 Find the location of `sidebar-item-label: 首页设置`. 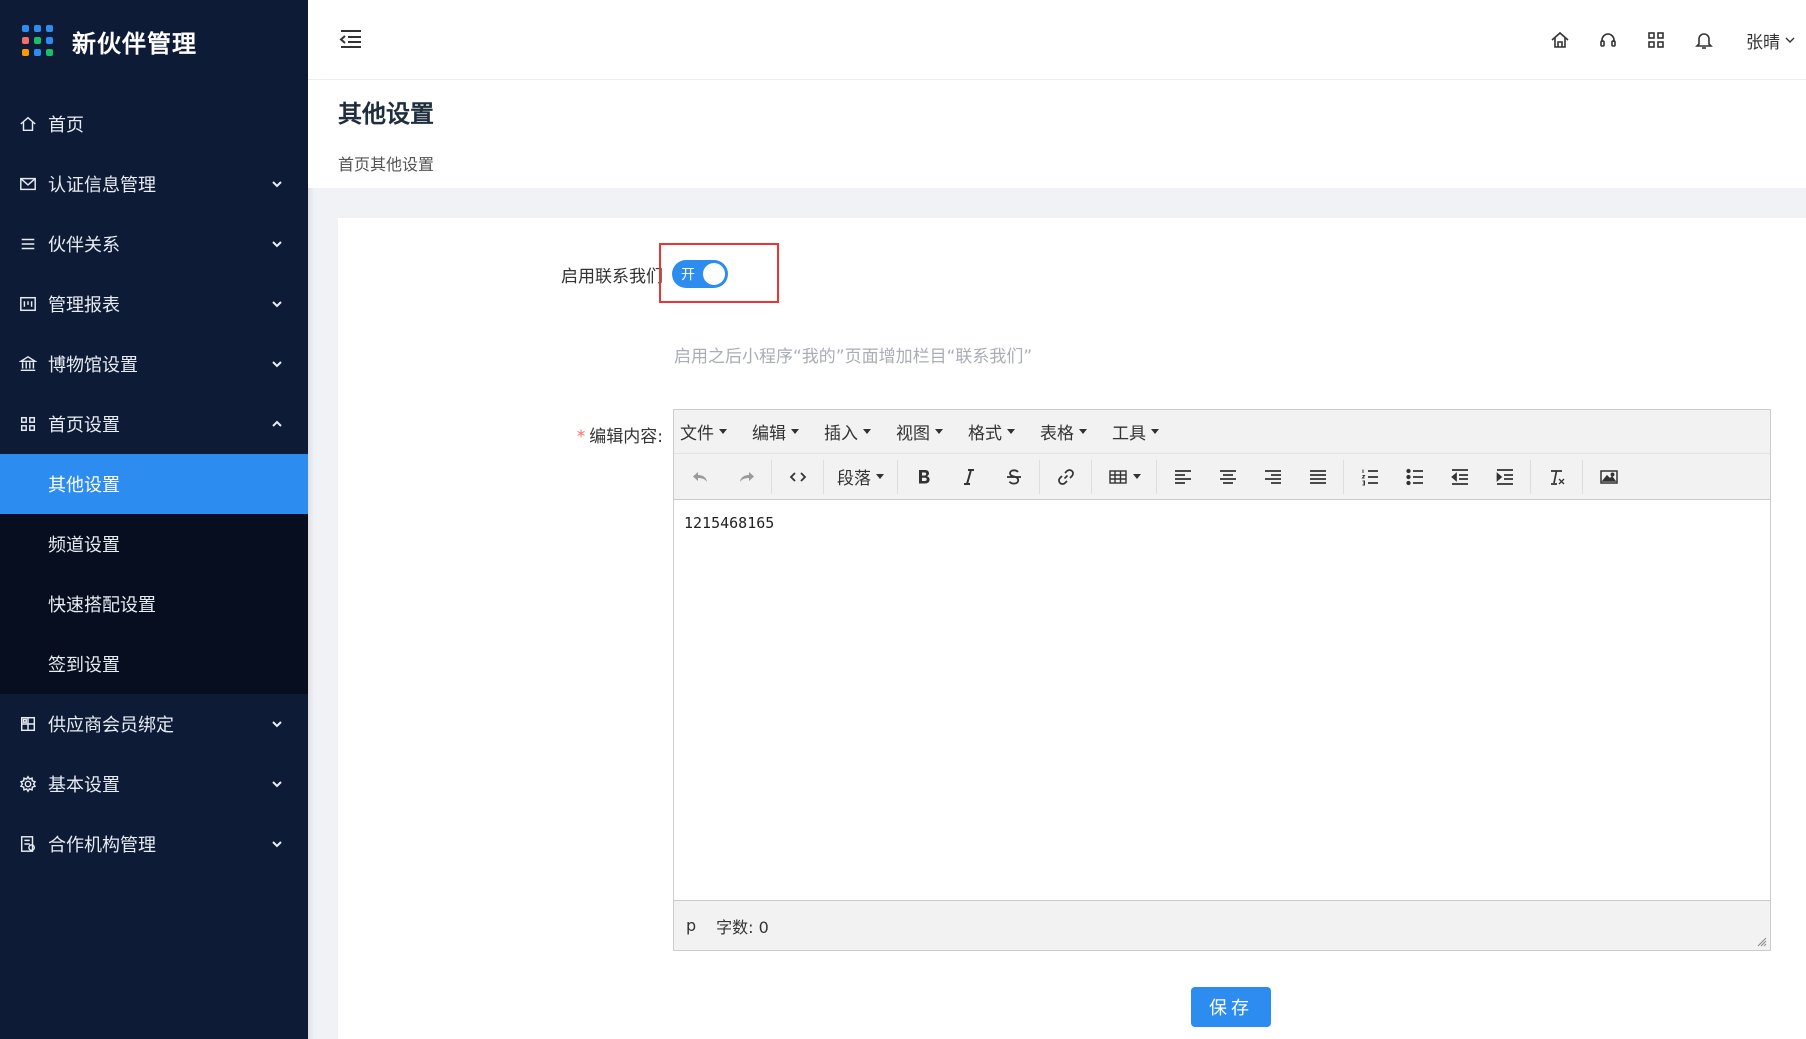

sidebar-item-label: 首页设置 is located at coordinates (84, 425).